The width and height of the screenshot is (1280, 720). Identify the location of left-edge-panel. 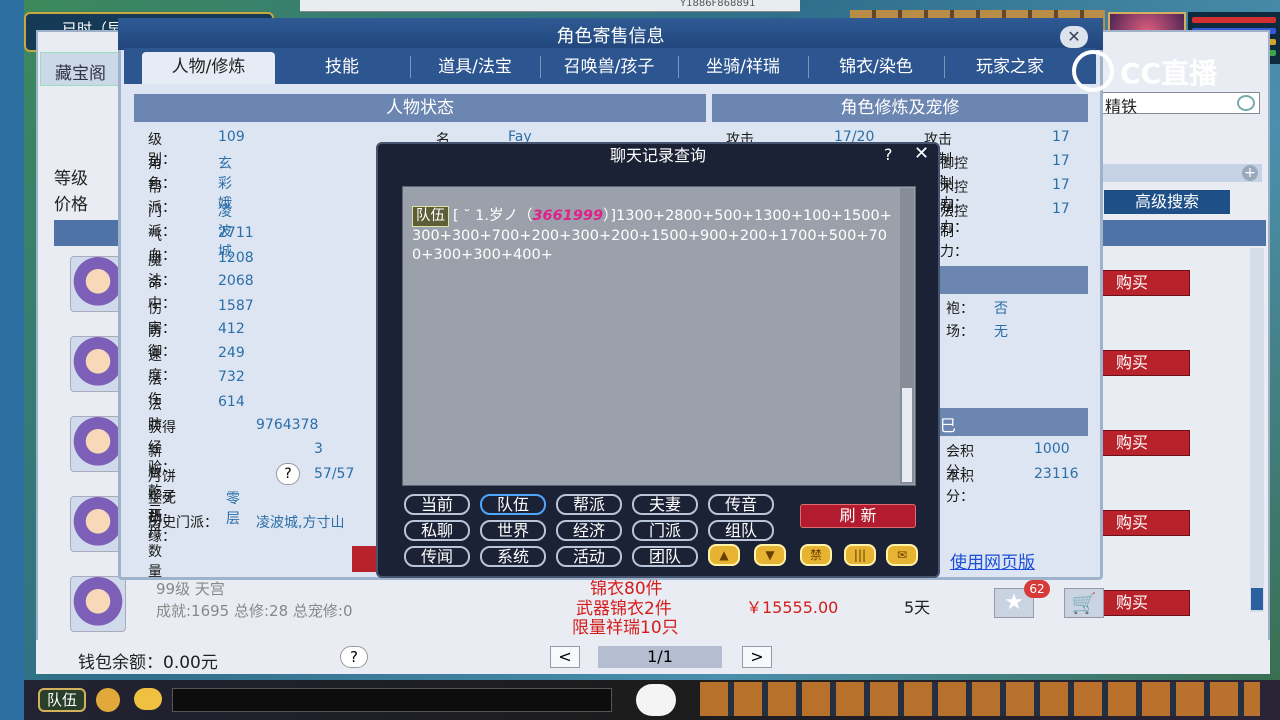
(12, 360).